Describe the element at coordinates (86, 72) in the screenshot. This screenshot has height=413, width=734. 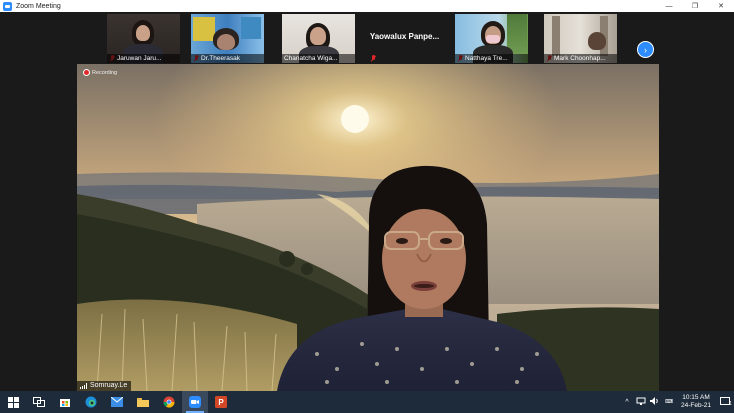
I see `recording-dot-icon` at that location.